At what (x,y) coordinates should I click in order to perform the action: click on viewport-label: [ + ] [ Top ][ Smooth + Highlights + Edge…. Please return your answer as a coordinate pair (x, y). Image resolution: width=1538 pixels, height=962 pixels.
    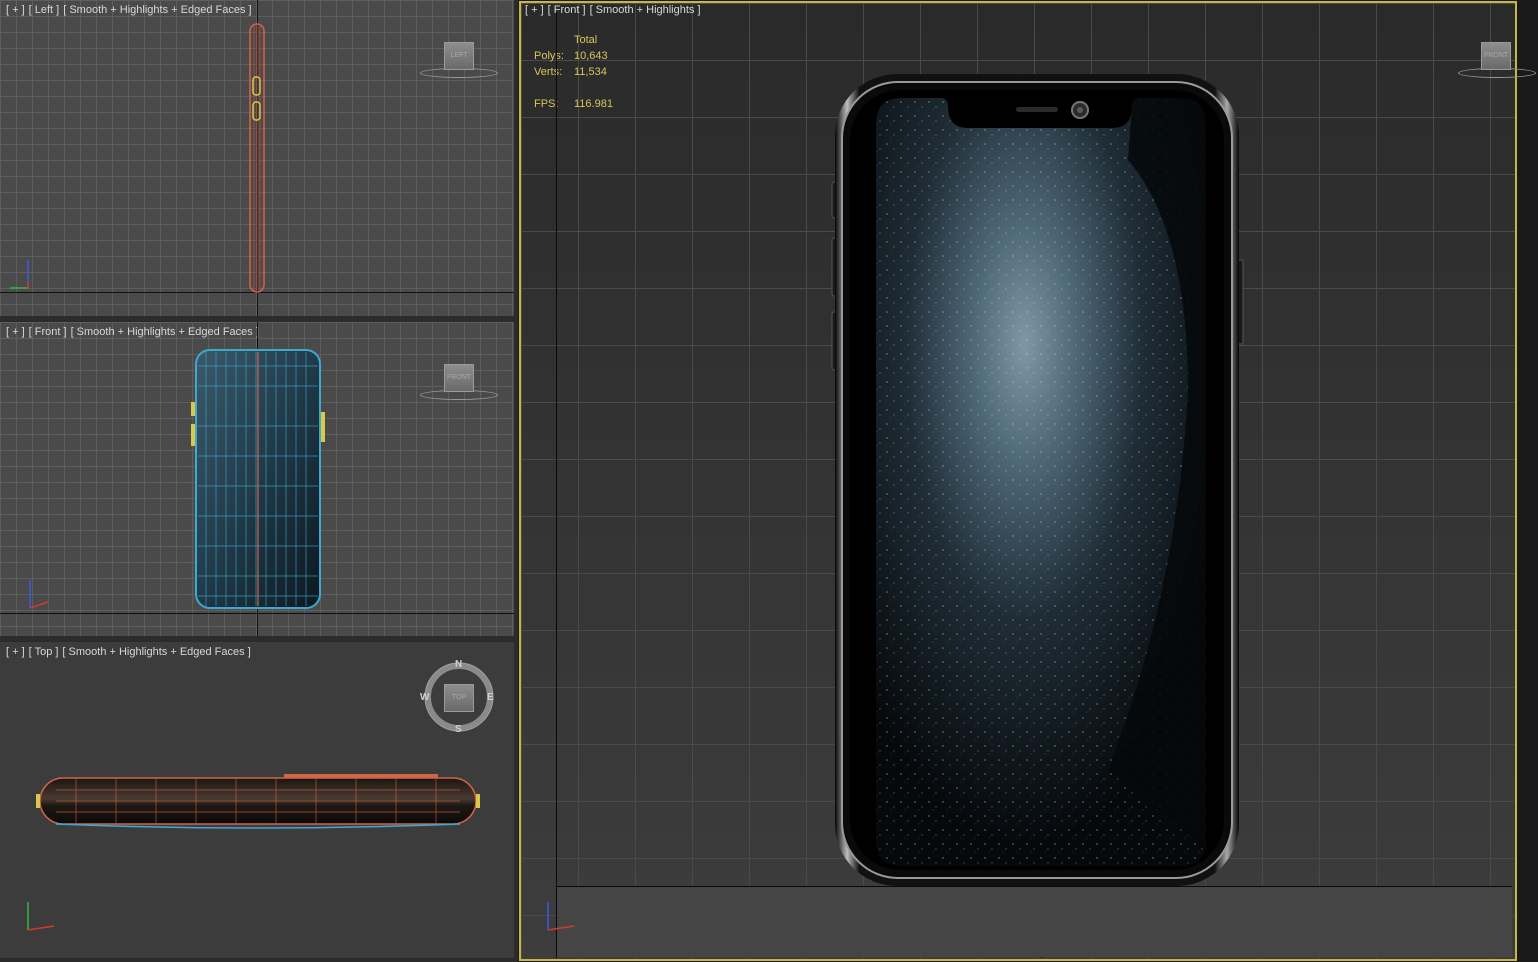
    Looking at the image, I should click on (130, 652).